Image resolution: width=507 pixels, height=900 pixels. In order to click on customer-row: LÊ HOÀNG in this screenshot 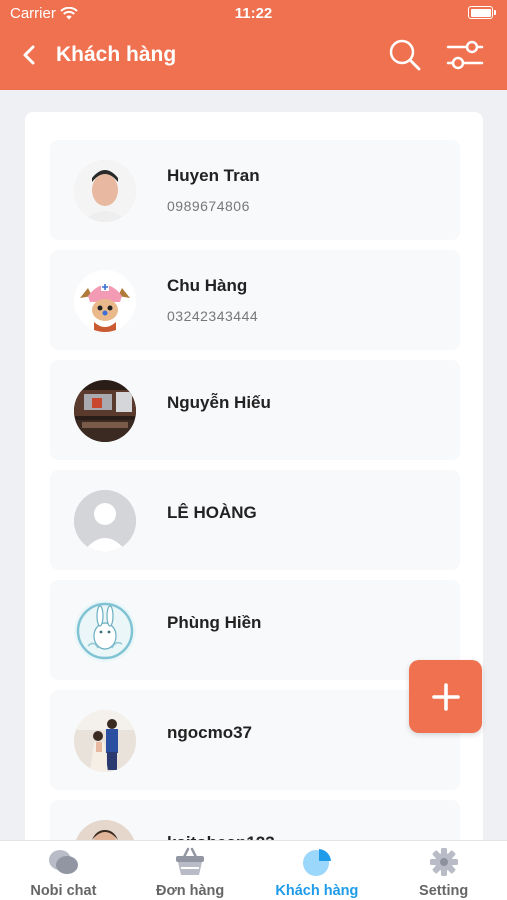, I will do `click(255, 520)`.